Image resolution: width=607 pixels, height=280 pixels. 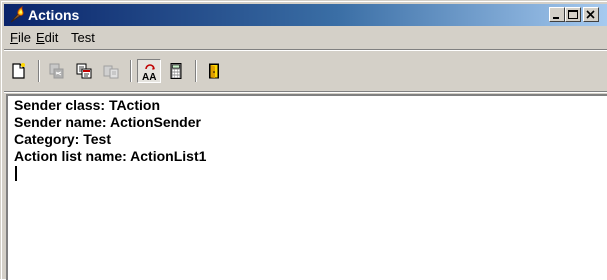 I want to click on menu-bar: File Edit Test, so click(x=305, y=38).